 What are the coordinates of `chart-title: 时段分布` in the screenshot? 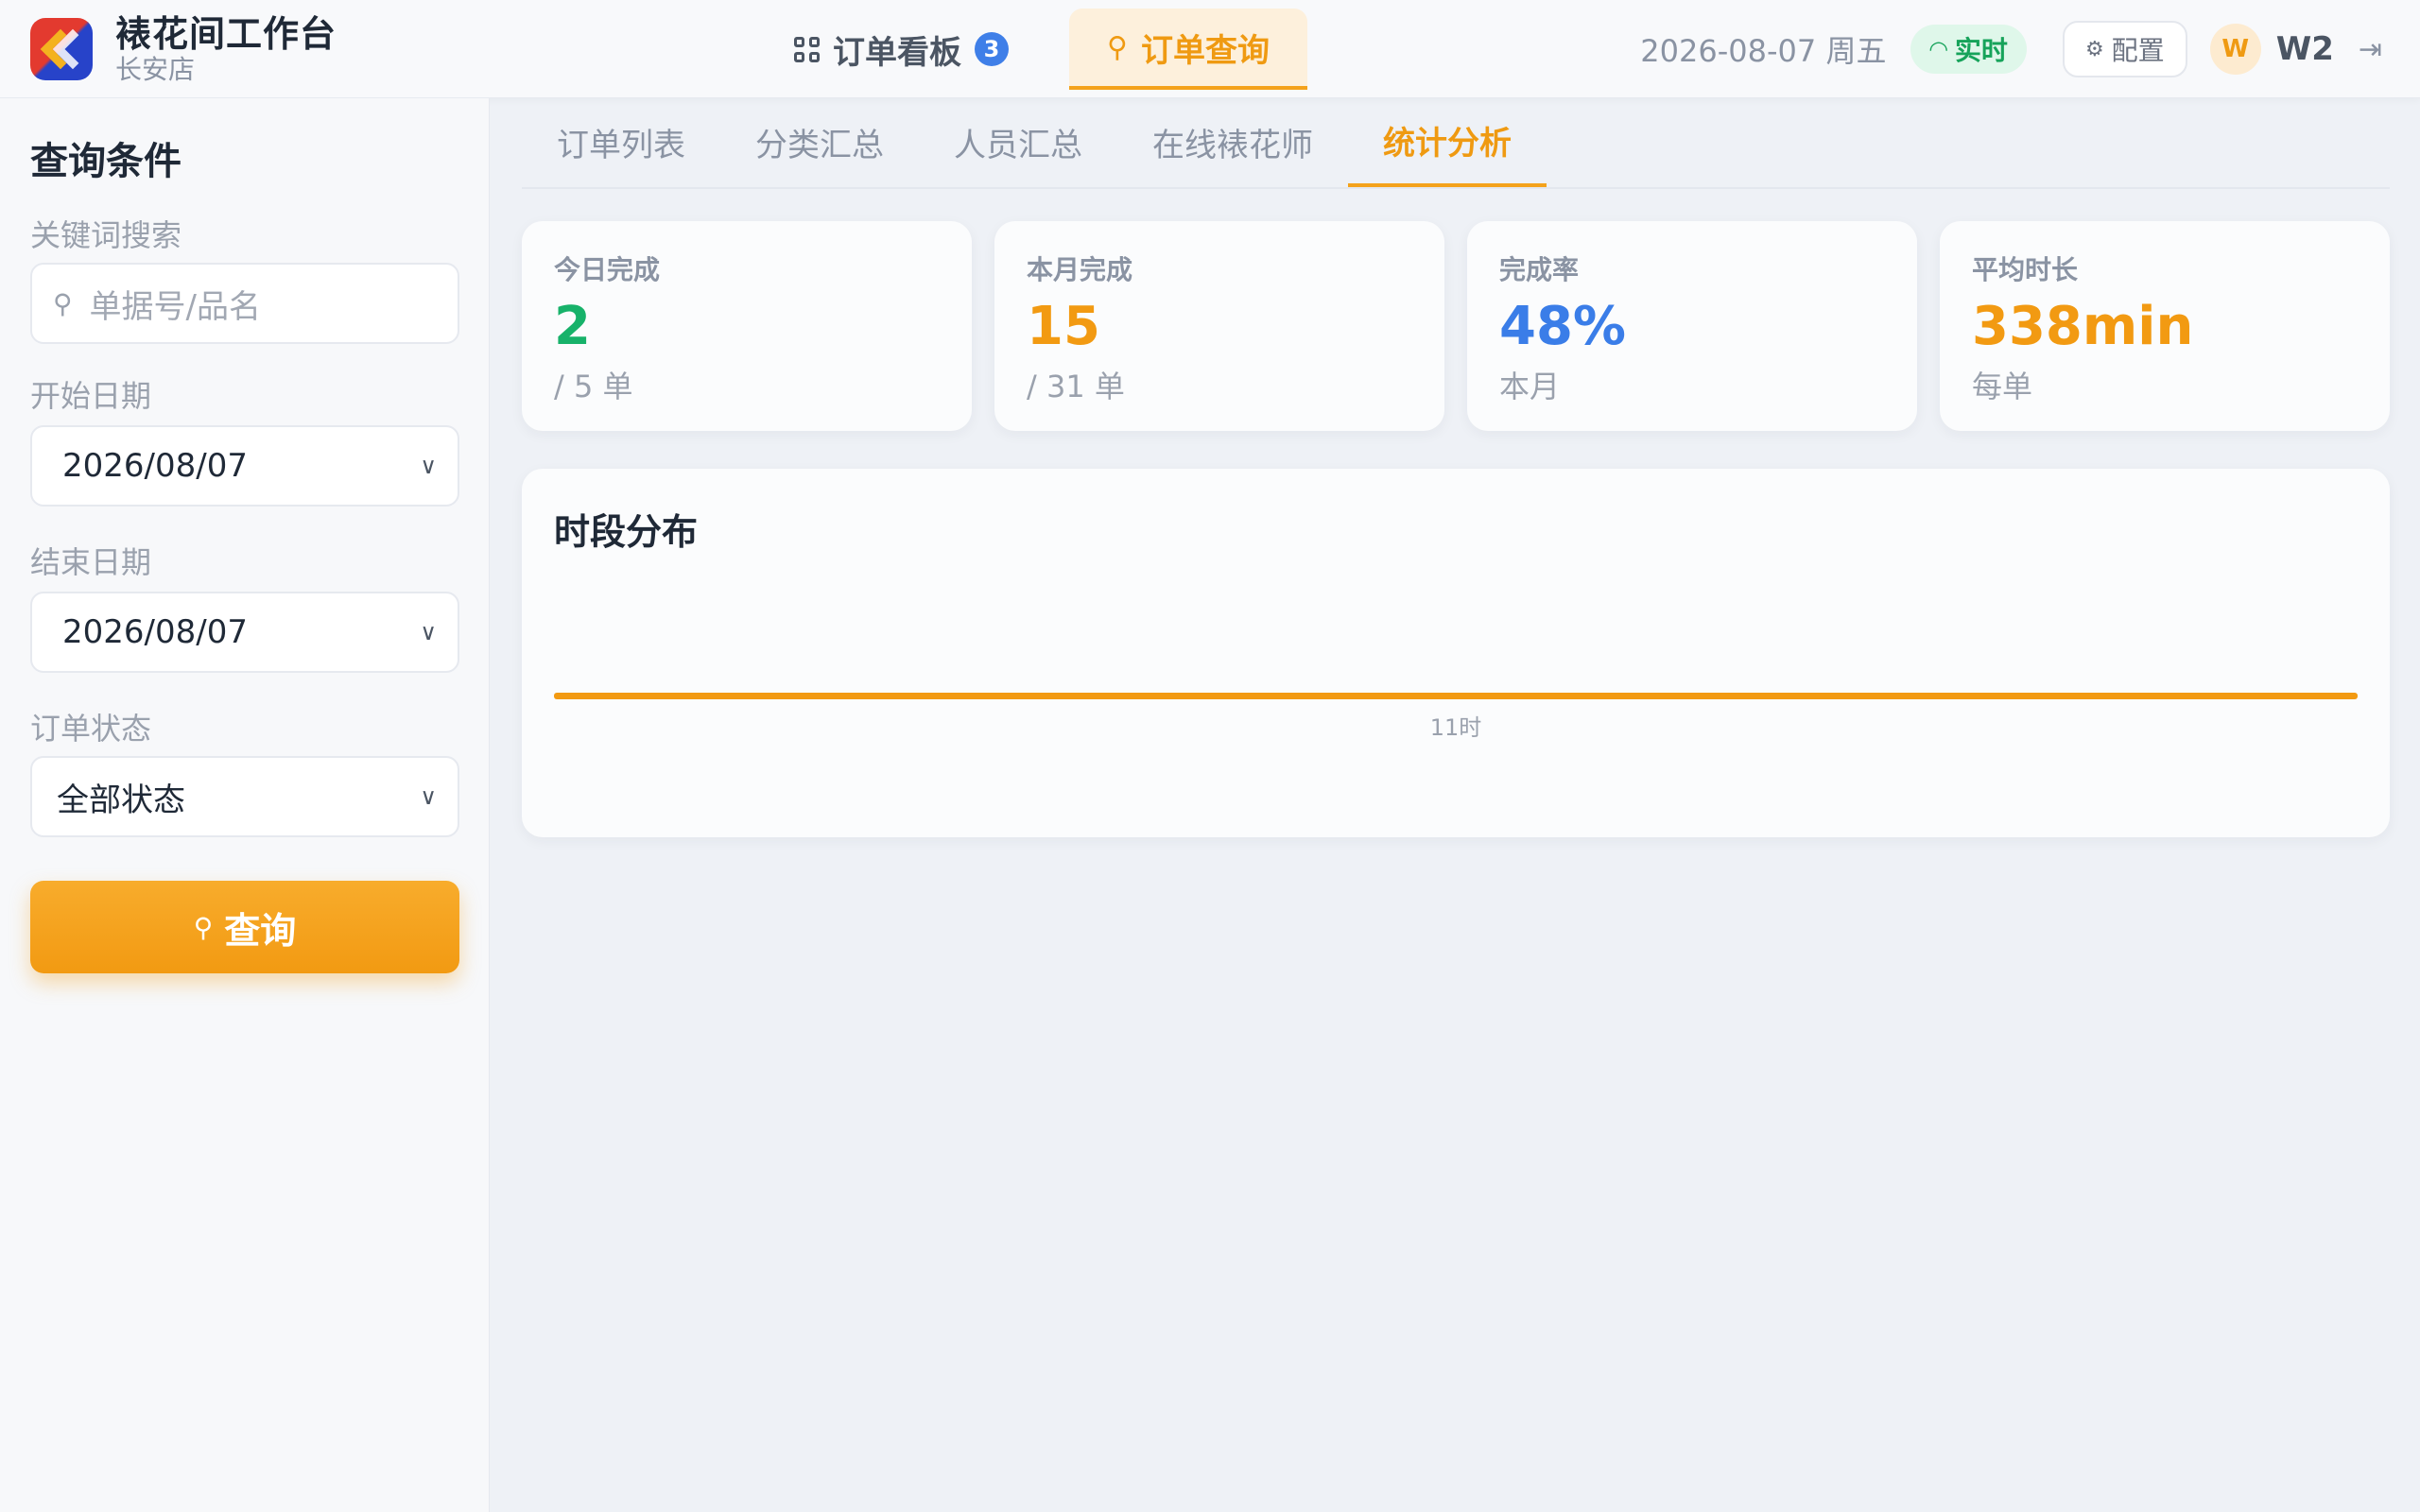 It's located at (626, 532).